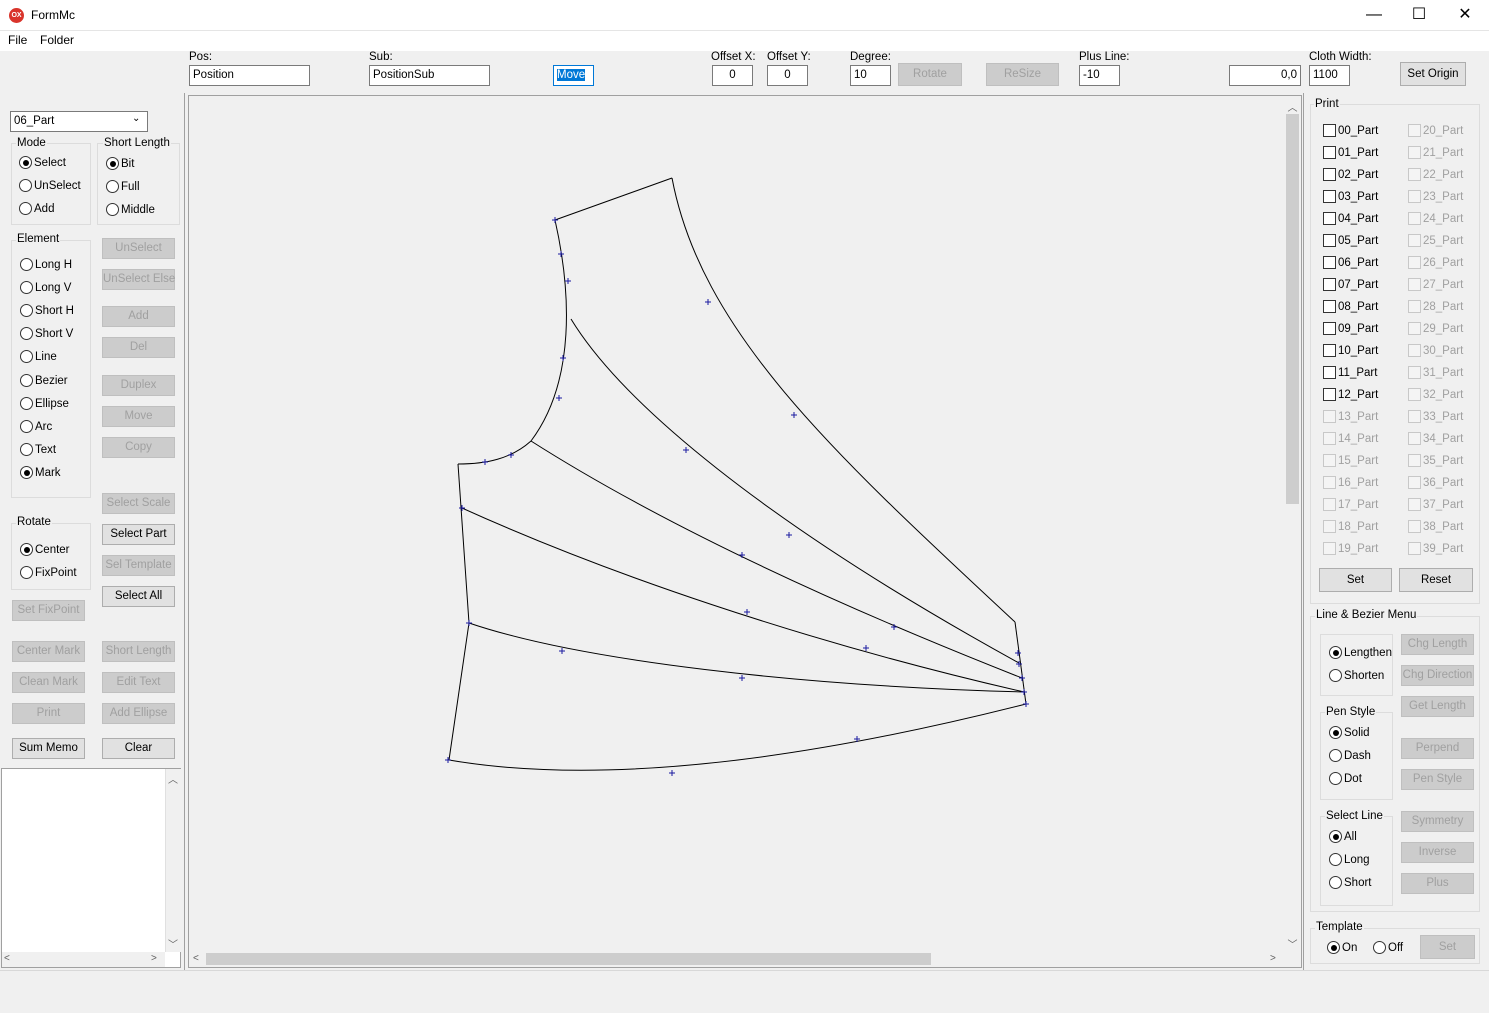 The width and height of the screenshot is (1489, 1013). Describe the element at coordinates (1350, 882) in the screenshot. I see `sel-short-radio: Short` at that location.